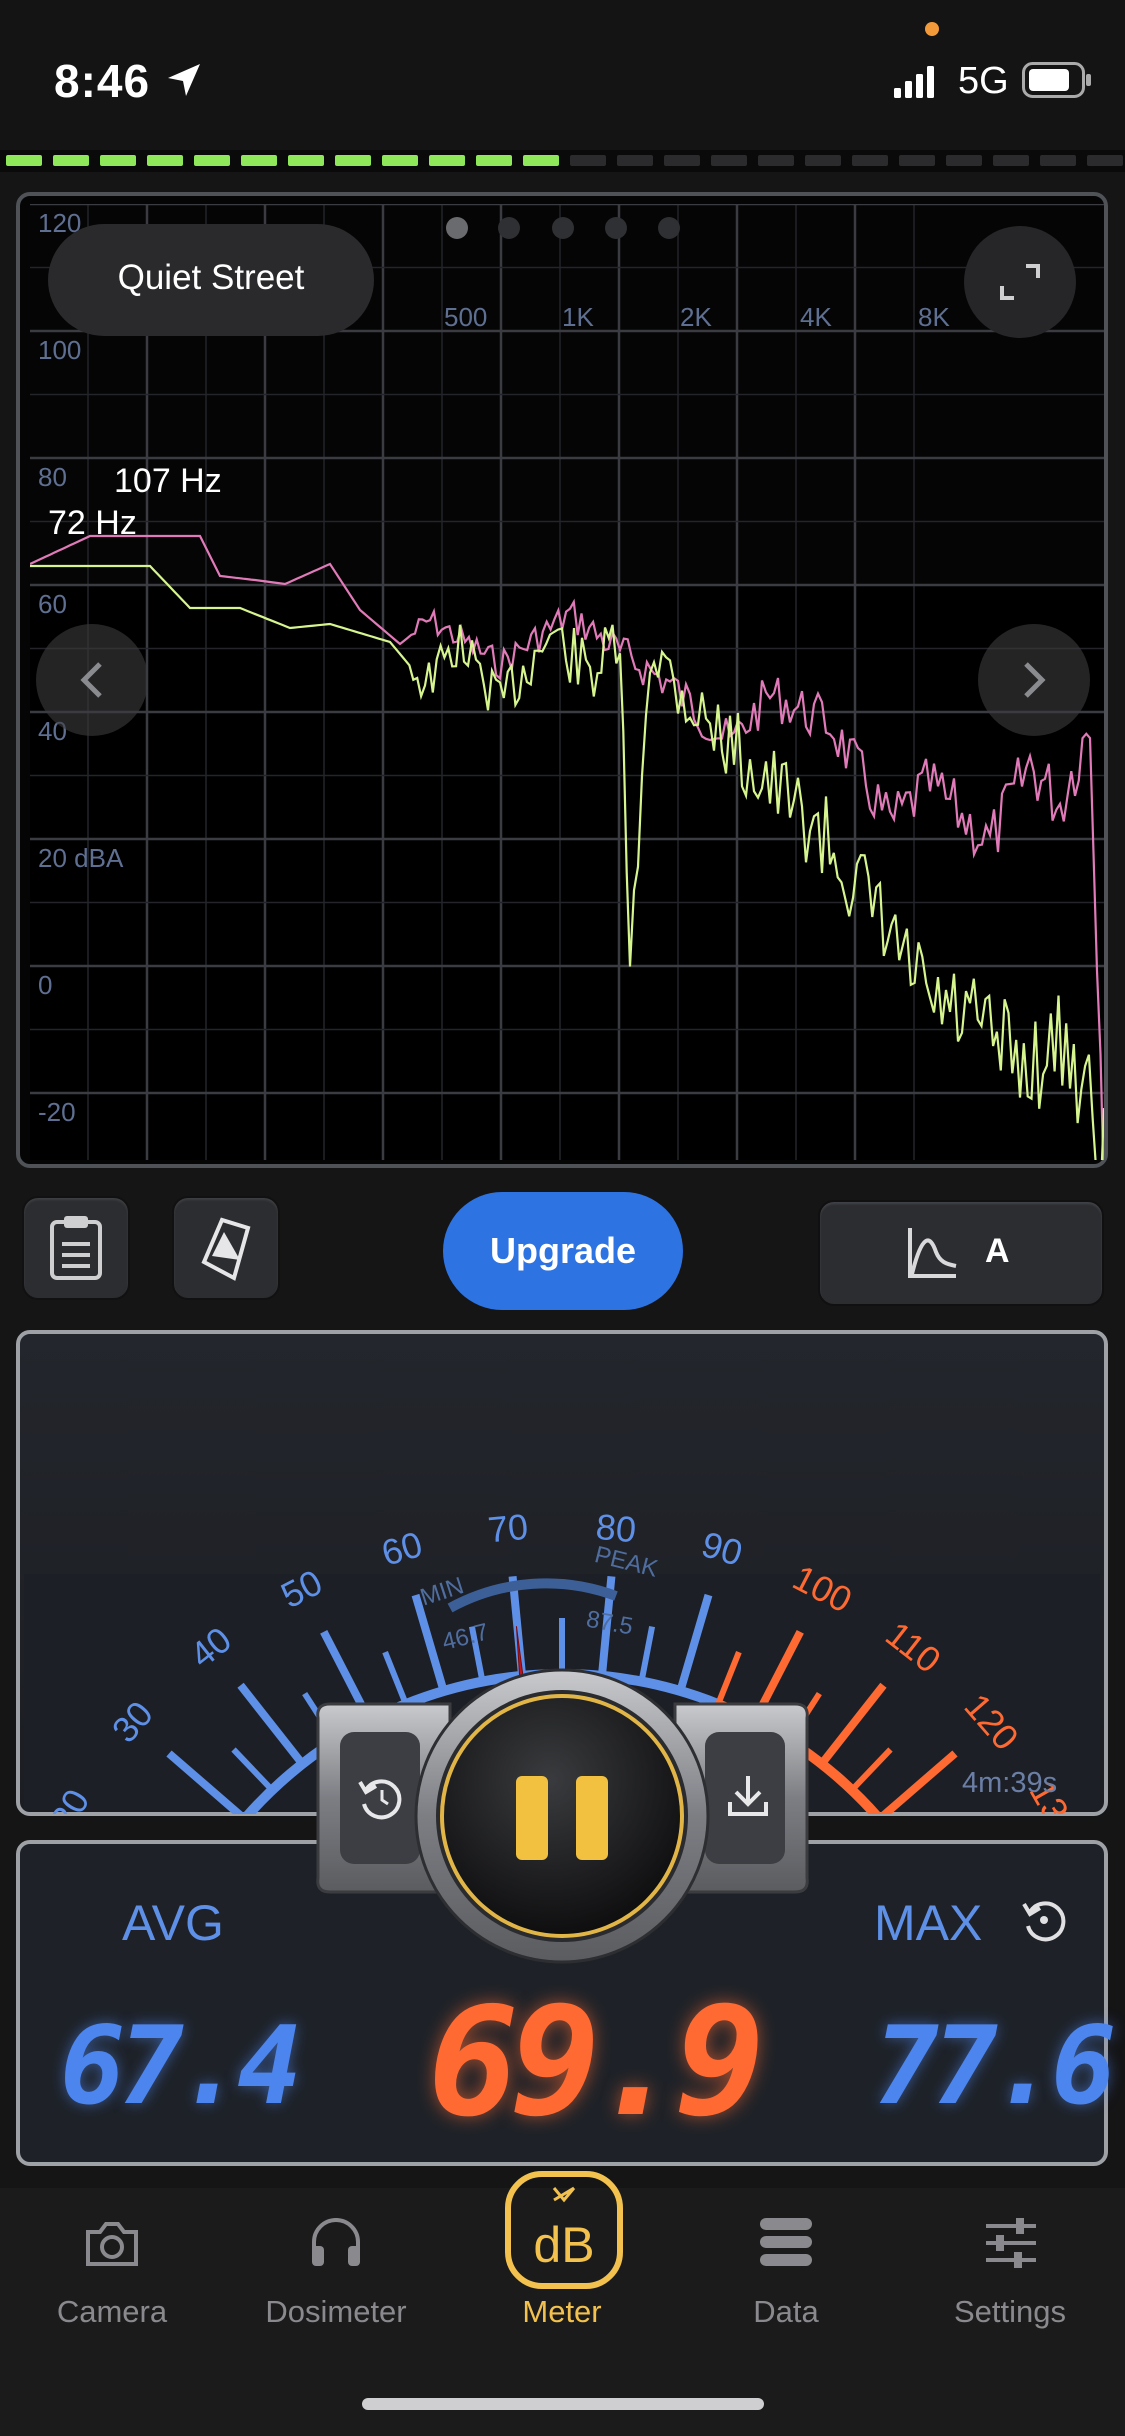 This screenshot has height=2436, width=1125. What do you see at coordinates (336, 2242) in the screenshot?
I see `headphones-icon` at bounding box center [336, 2242].